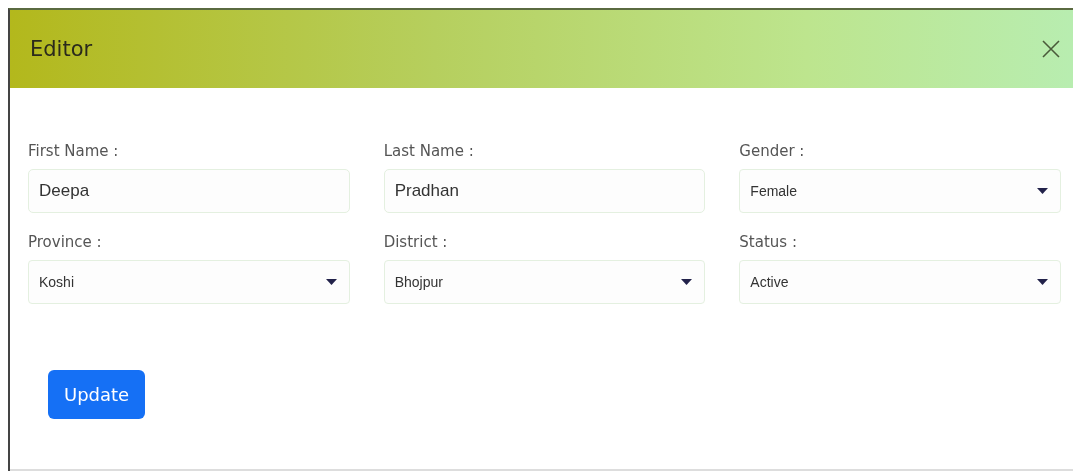 This screenshot has height=473, width=1073. What do you see at coordinates (772, 151) in the screenshot?
I see `field-label: Gender :` at bounding box center [772, 151].